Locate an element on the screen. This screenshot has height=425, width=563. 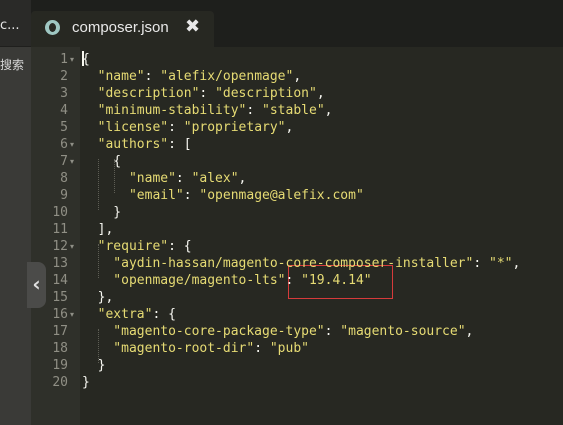
line-number-gutter: 1 ▾ 2 3 4 5 6 ▾ 7 ▾ 8 9 10 11 12 ▾ 13 14 15 16 ▾ 17 18 19 20 is located at coordinates (55, 236).